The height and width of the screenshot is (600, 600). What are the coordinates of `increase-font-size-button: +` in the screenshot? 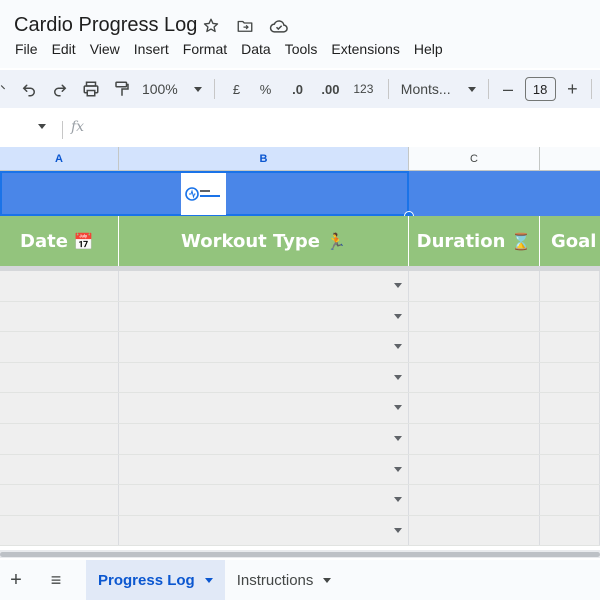 It's located at (572, 89).